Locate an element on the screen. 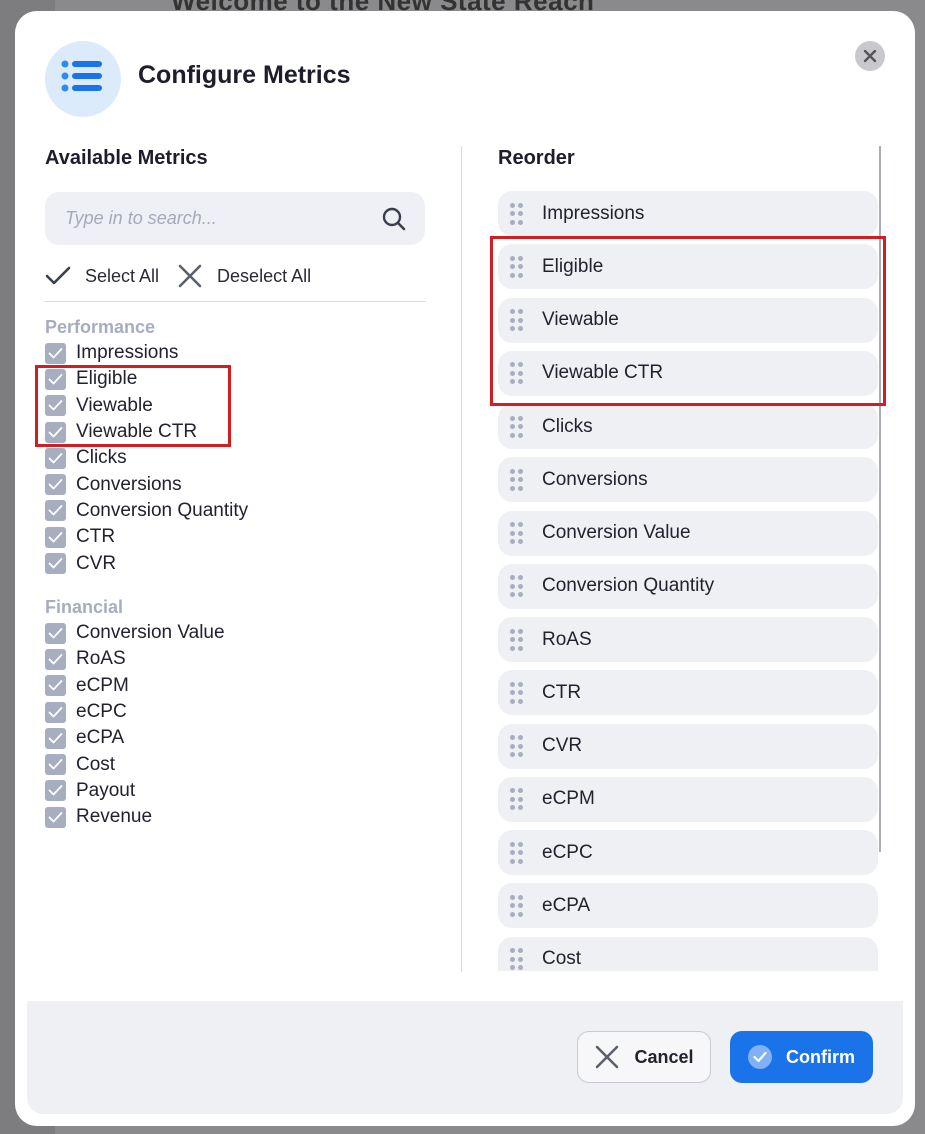  reorder-item-label: eCPA is located at coordinates (566, 905).